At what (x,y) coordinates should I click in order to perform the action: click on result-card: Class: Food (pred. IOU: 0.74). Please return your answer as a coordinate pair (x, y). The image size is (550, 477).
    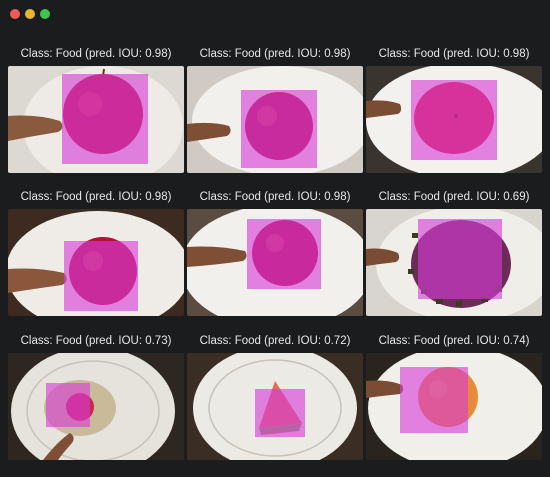
    Looking at the image, I should click on (454, 396).